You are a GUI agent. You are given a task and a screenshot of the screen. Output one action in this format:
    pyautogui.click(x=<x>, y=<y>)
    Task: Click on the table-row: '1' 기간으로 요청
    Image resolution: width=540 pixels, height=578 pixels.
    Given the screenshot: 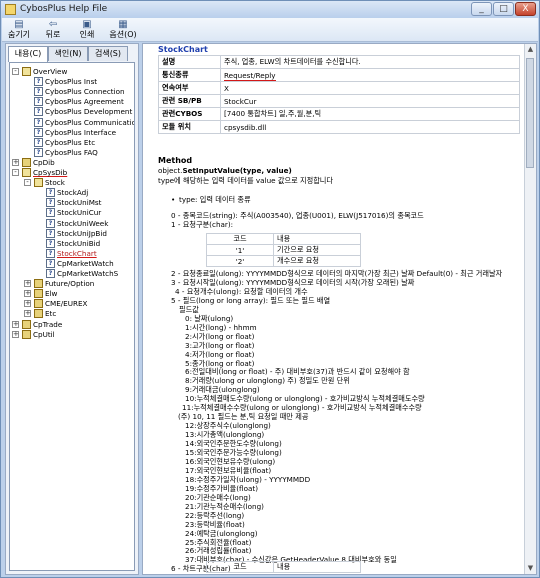 What is the action you would take?
    pyautogui.click(x=283, y=250)
    